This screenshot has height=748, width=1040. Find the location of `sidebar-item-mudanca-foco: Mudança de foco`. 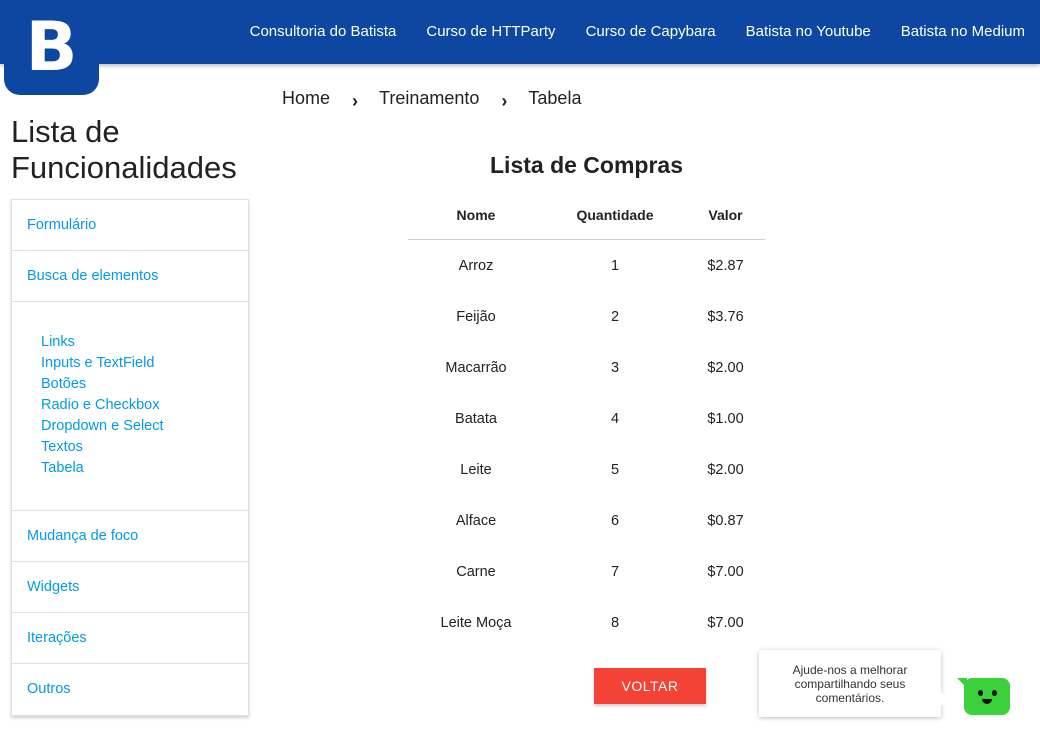

sidebar-item-mudanca-foco: Mudança de foco is located at coordinates (130, 536).